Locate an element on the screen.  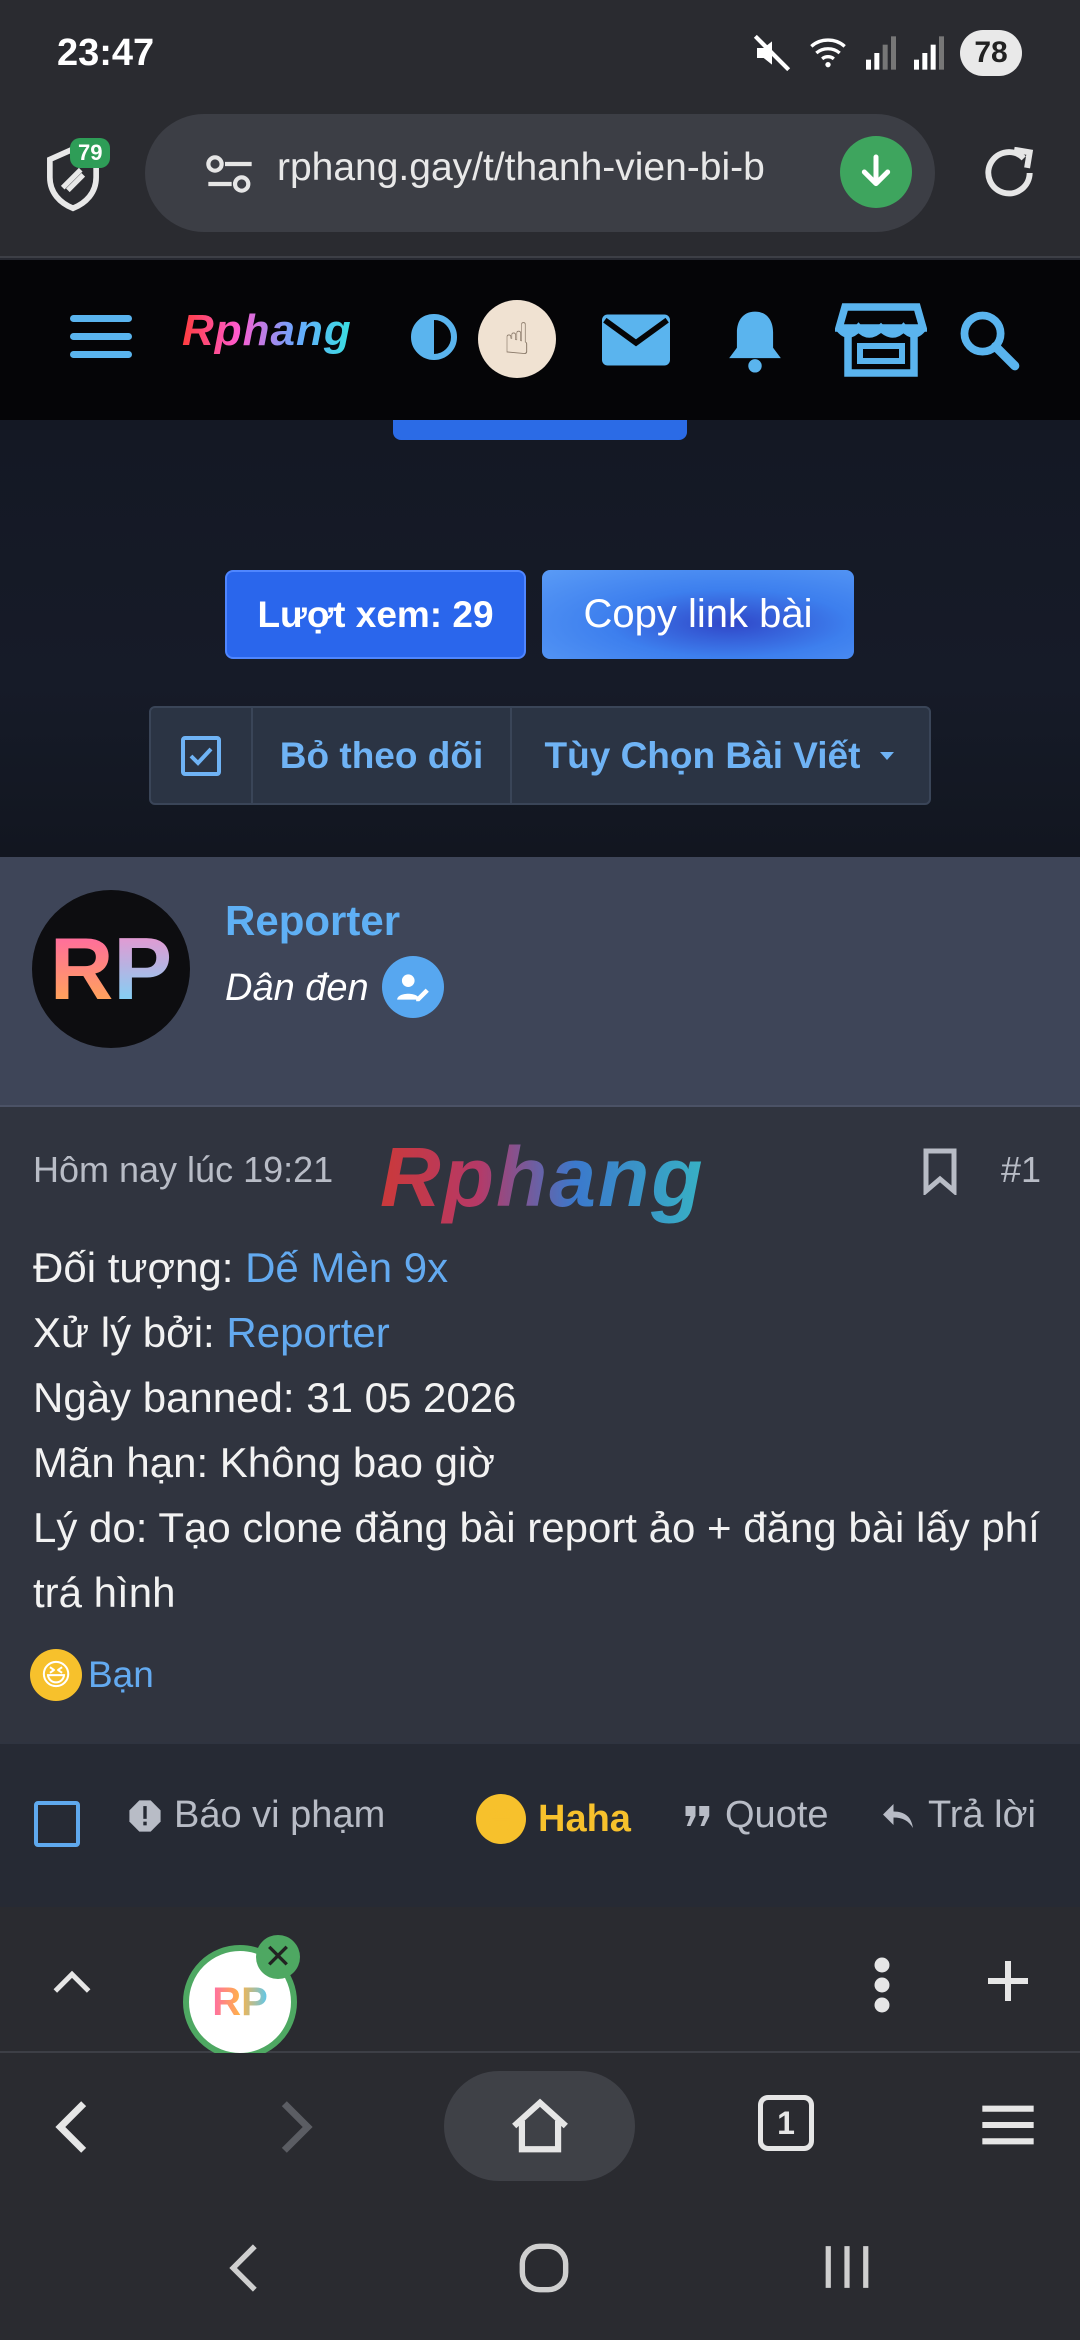
more-vert-icon is located at coordinates (882, 1985).